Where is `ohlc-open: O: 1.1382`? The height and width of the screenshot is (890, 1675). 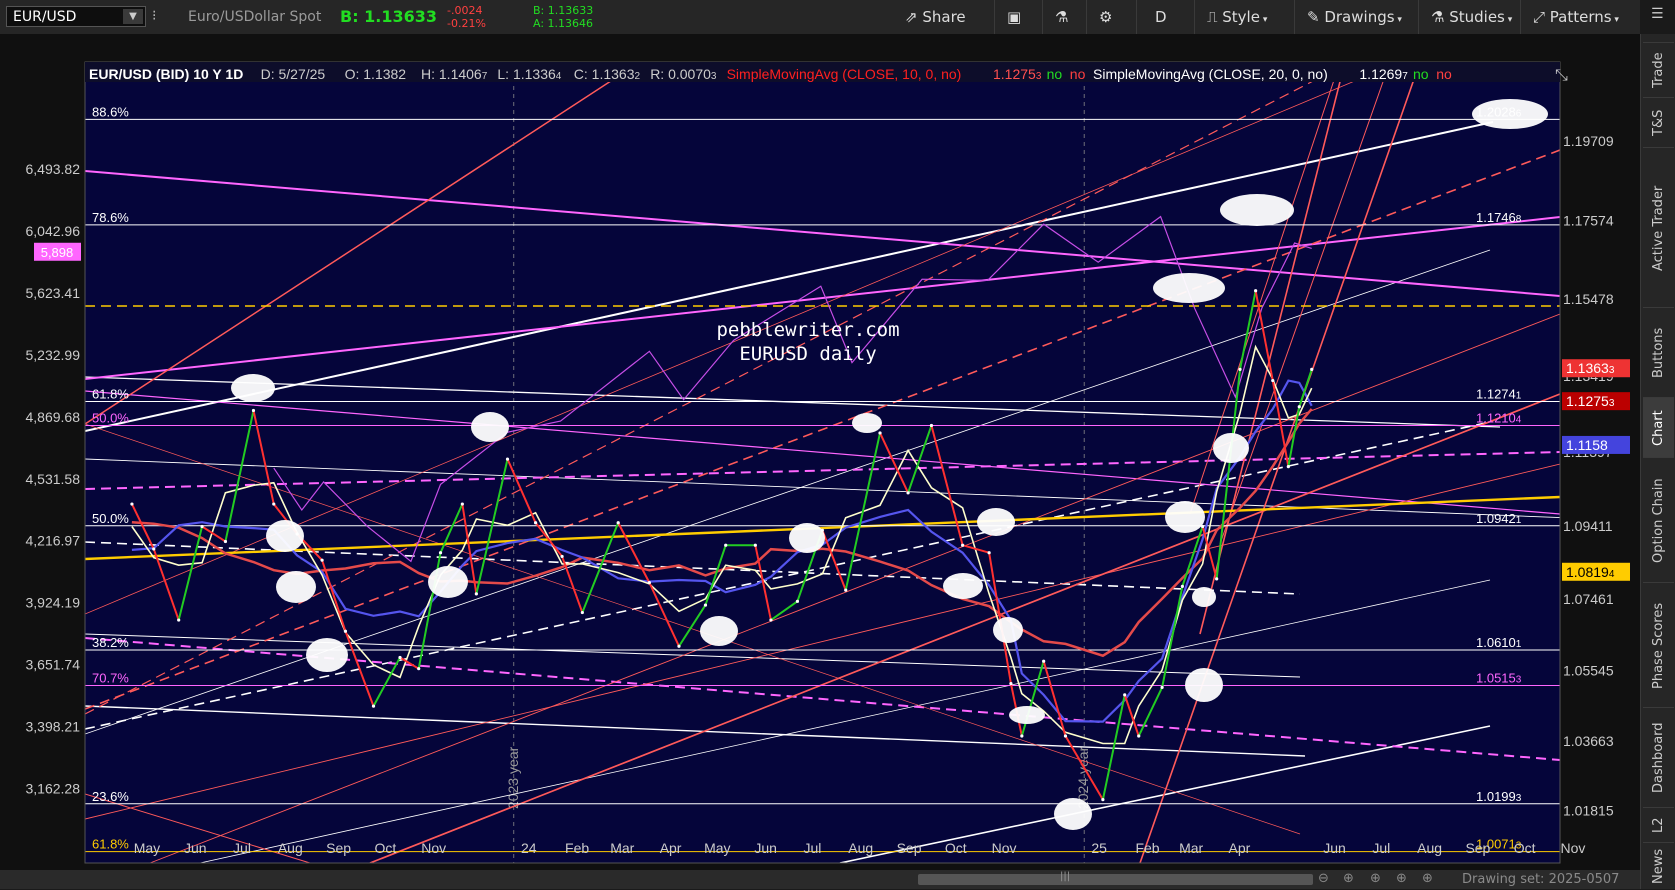
ohlc-open: O: 1.1382 is located at coordinates (376, 74).